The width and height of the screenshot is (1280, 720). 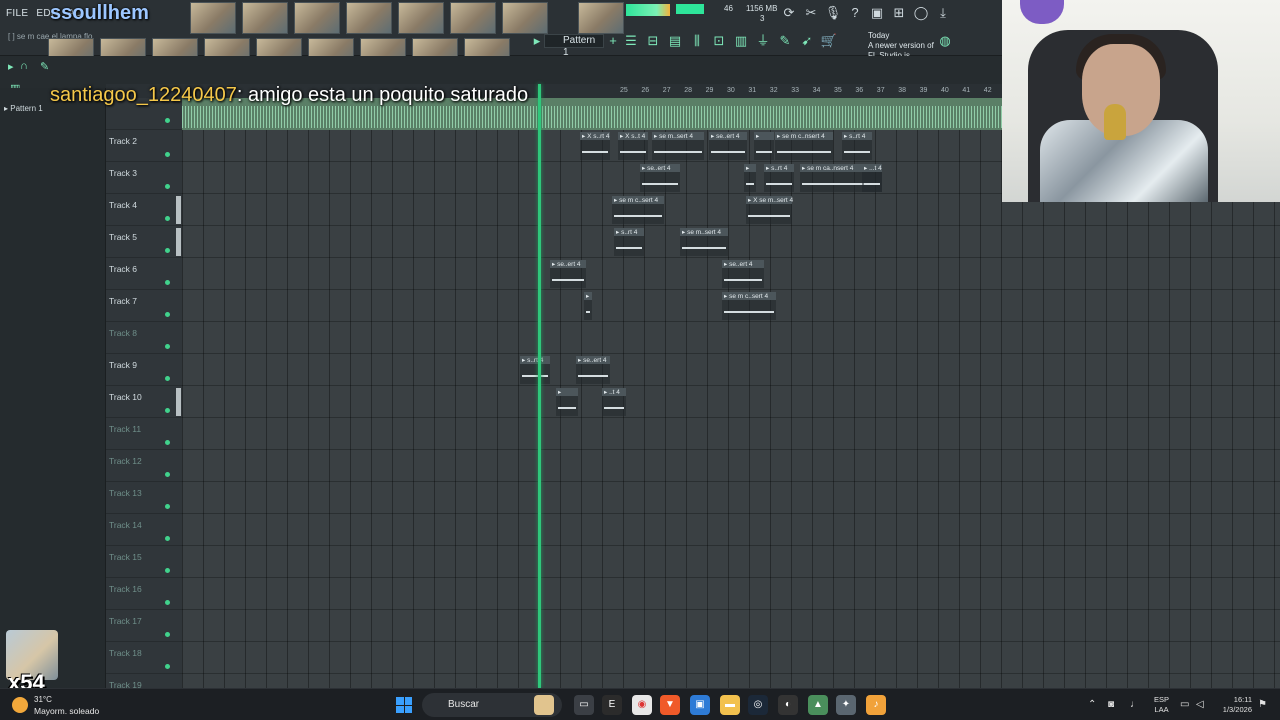 I want to click on pattern-add-icon: +, so click(x=613, y=41).